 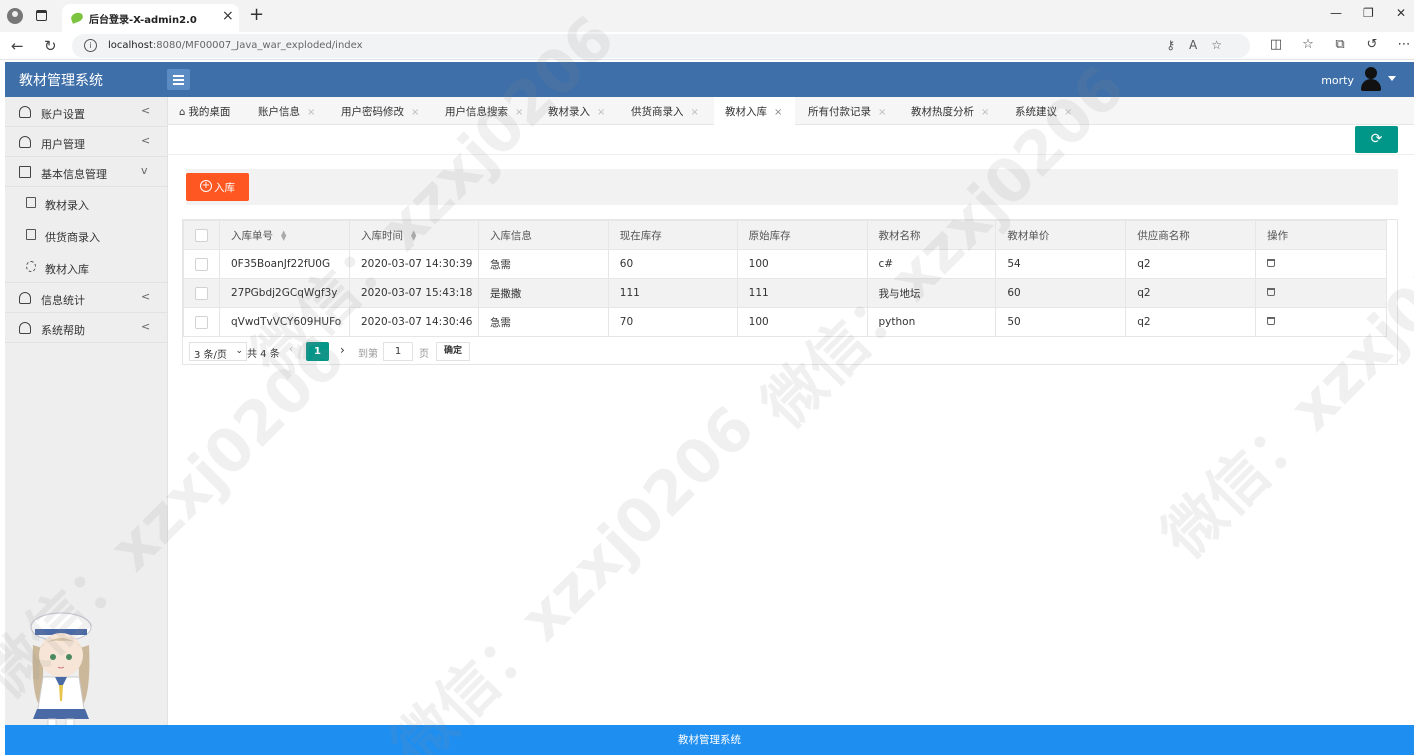 I want to click on prev-page-icon: ‹, so click(x=291, y=349).